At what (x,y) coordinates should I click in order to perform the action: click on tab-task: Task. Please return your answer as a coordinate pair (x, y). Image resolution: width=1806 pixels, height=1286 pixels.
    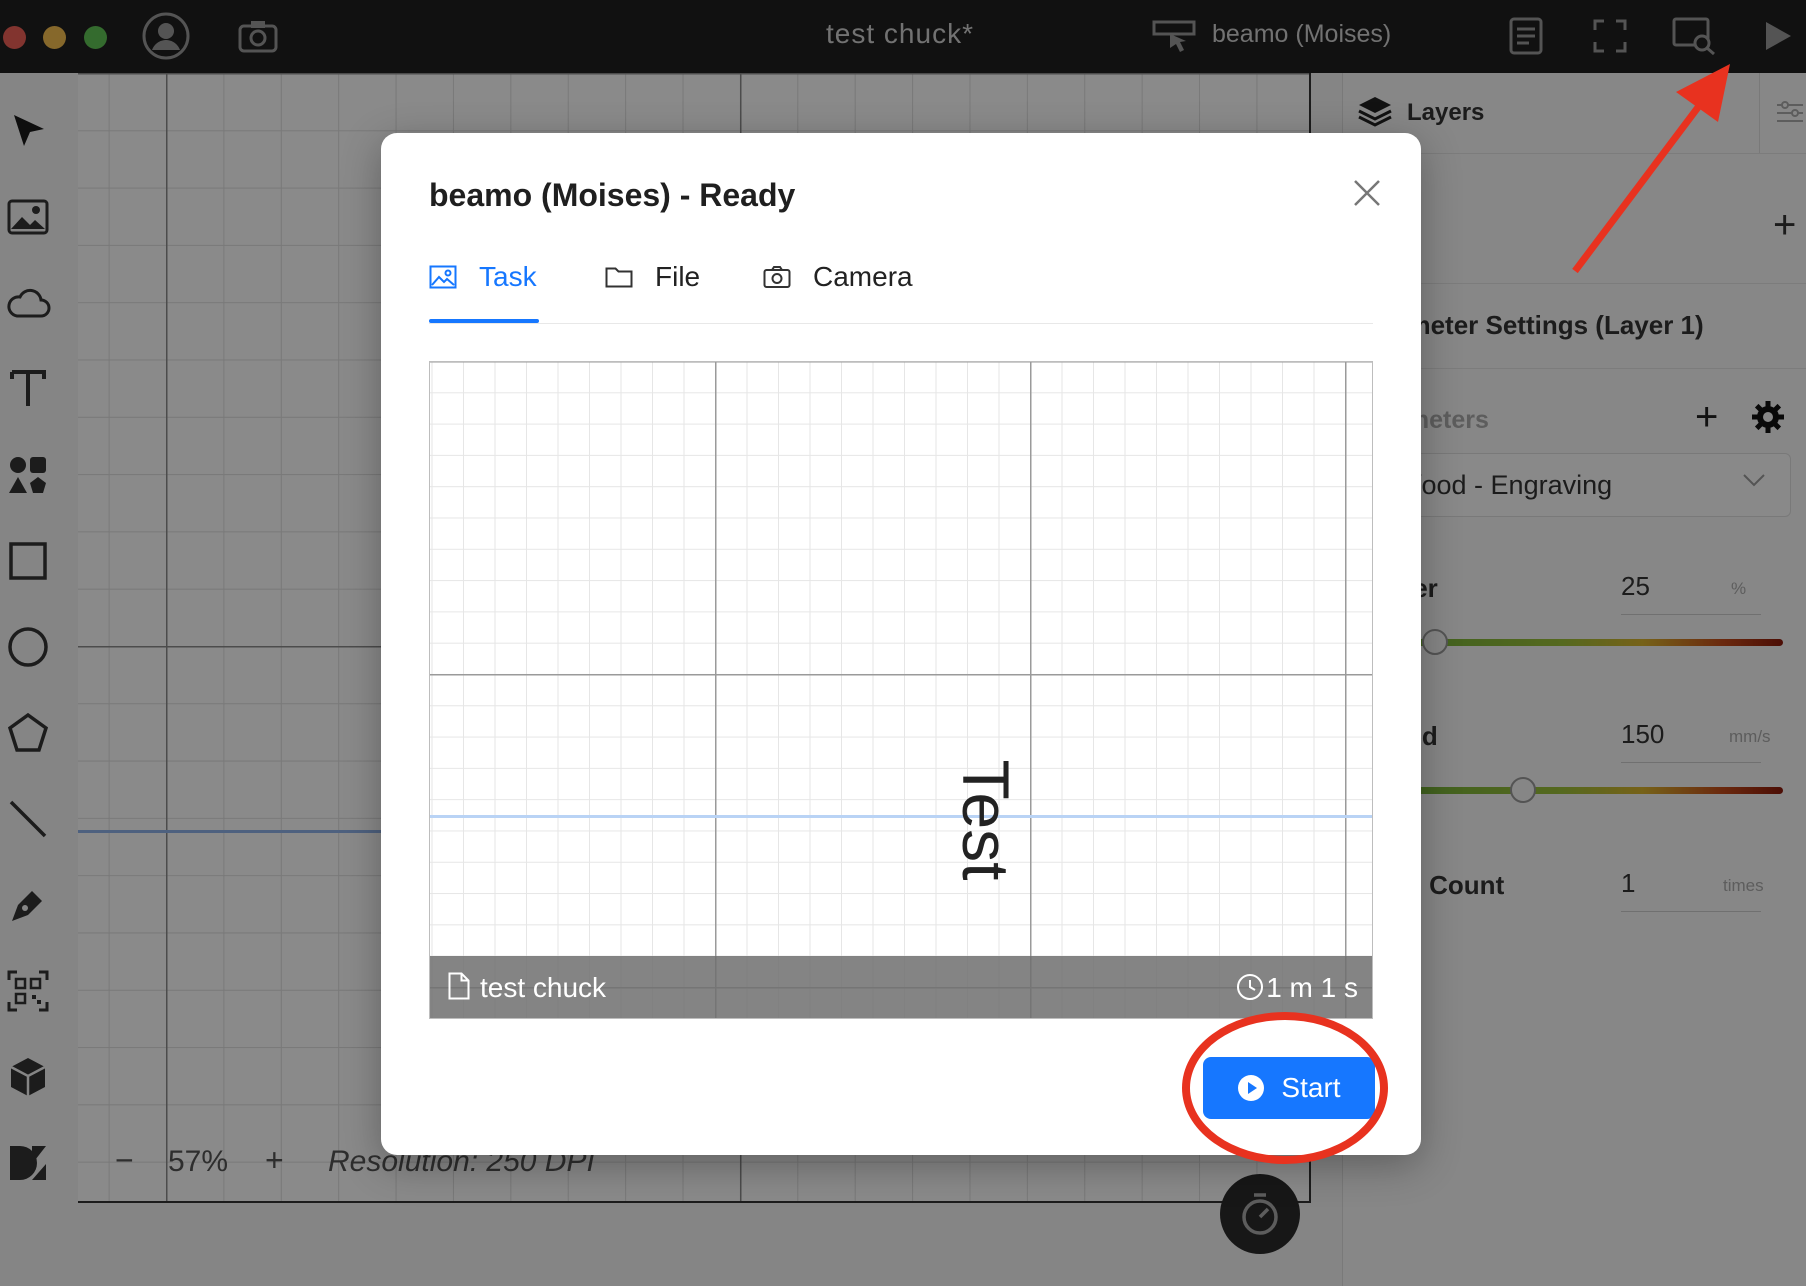
    Looking at the image, I should click on (484, 292).